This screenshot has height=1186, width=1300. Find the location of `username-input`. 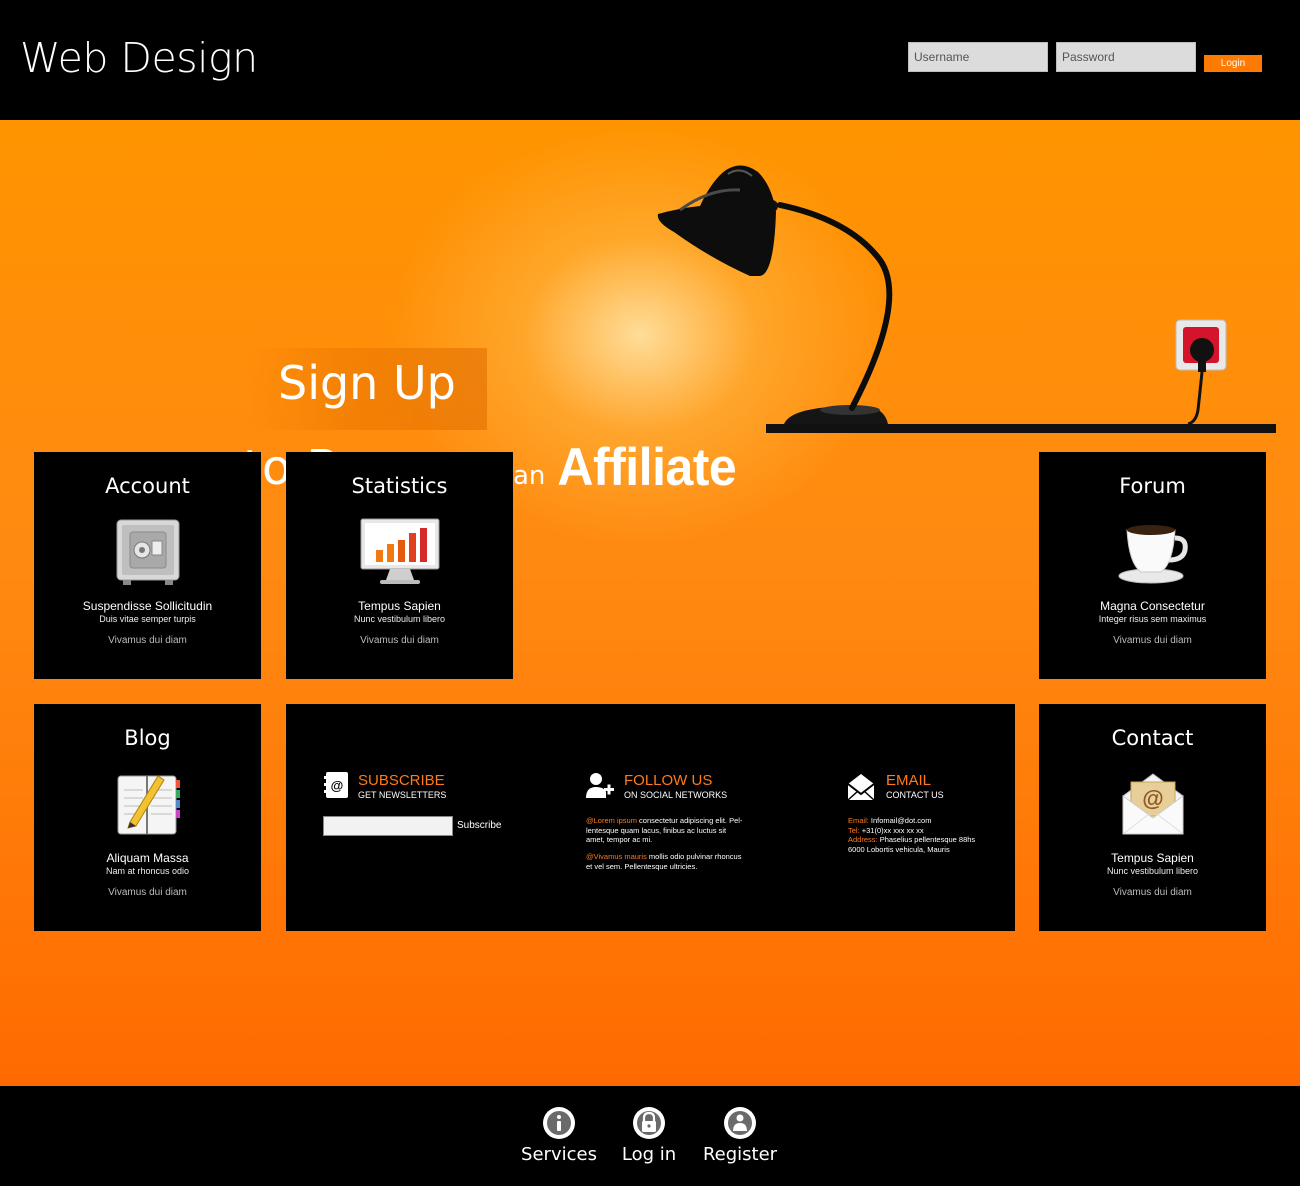

username-input is located at coordinates (978, 57).